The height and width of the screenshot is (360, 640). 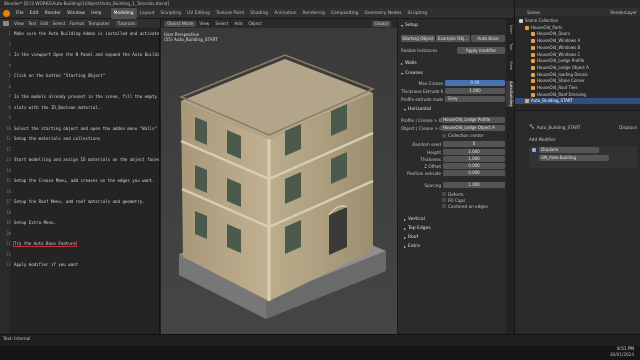 What do you see at coordinates (628, 127) in the screenshot?
I see `modifier-tab-label: Displace` at bounding box center [628, 127].